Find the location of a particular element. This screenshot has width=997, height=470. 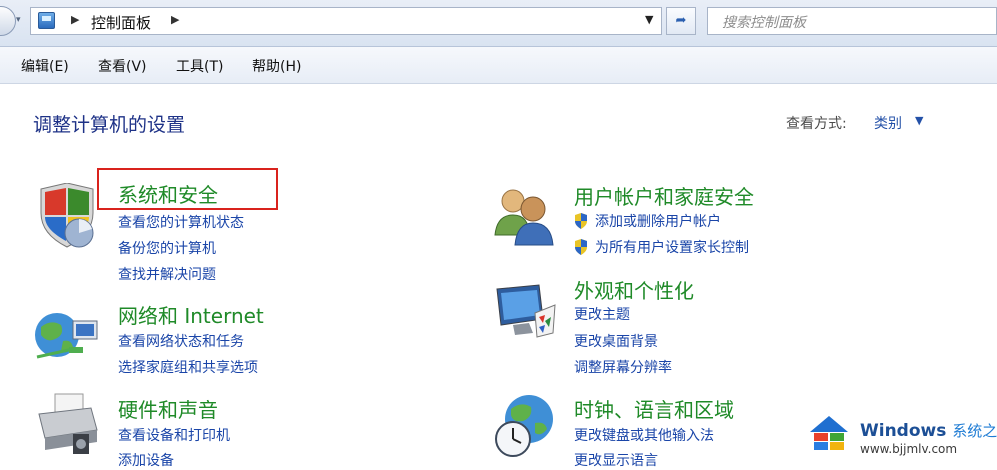

link-change-input-method: 更改键盘或其他输入法 is located at coordinates (644, 435).